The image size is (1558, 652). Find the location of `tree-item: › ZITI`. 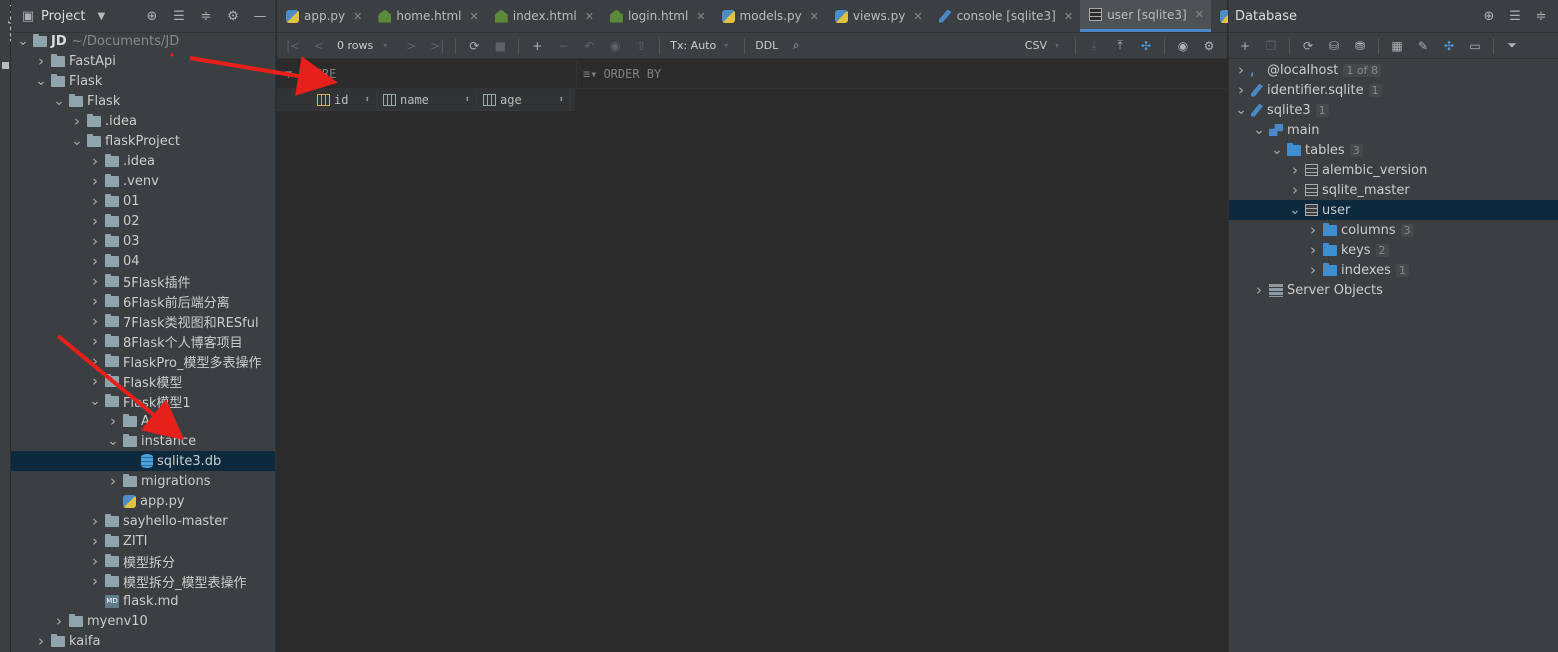

tree-item: › ZITI is located at coordinates (143, 541).